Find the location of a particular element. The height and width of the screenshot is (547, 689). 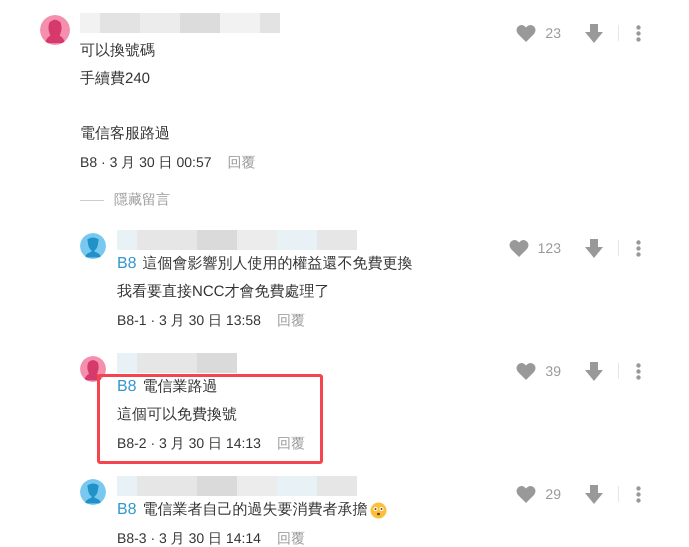

like-count: 123 is located at coordinates (549, 248).